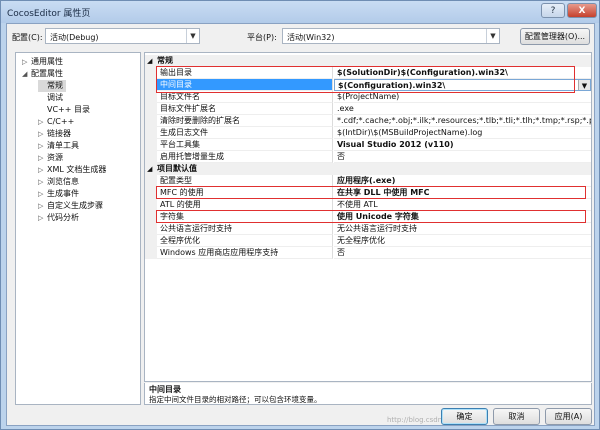 The height and width of the screenshot is (430, 600). Describe the element at coordinates (391, 85) in the screenshot. I see `property-value-text: $(Configuration).win32\` at that location.